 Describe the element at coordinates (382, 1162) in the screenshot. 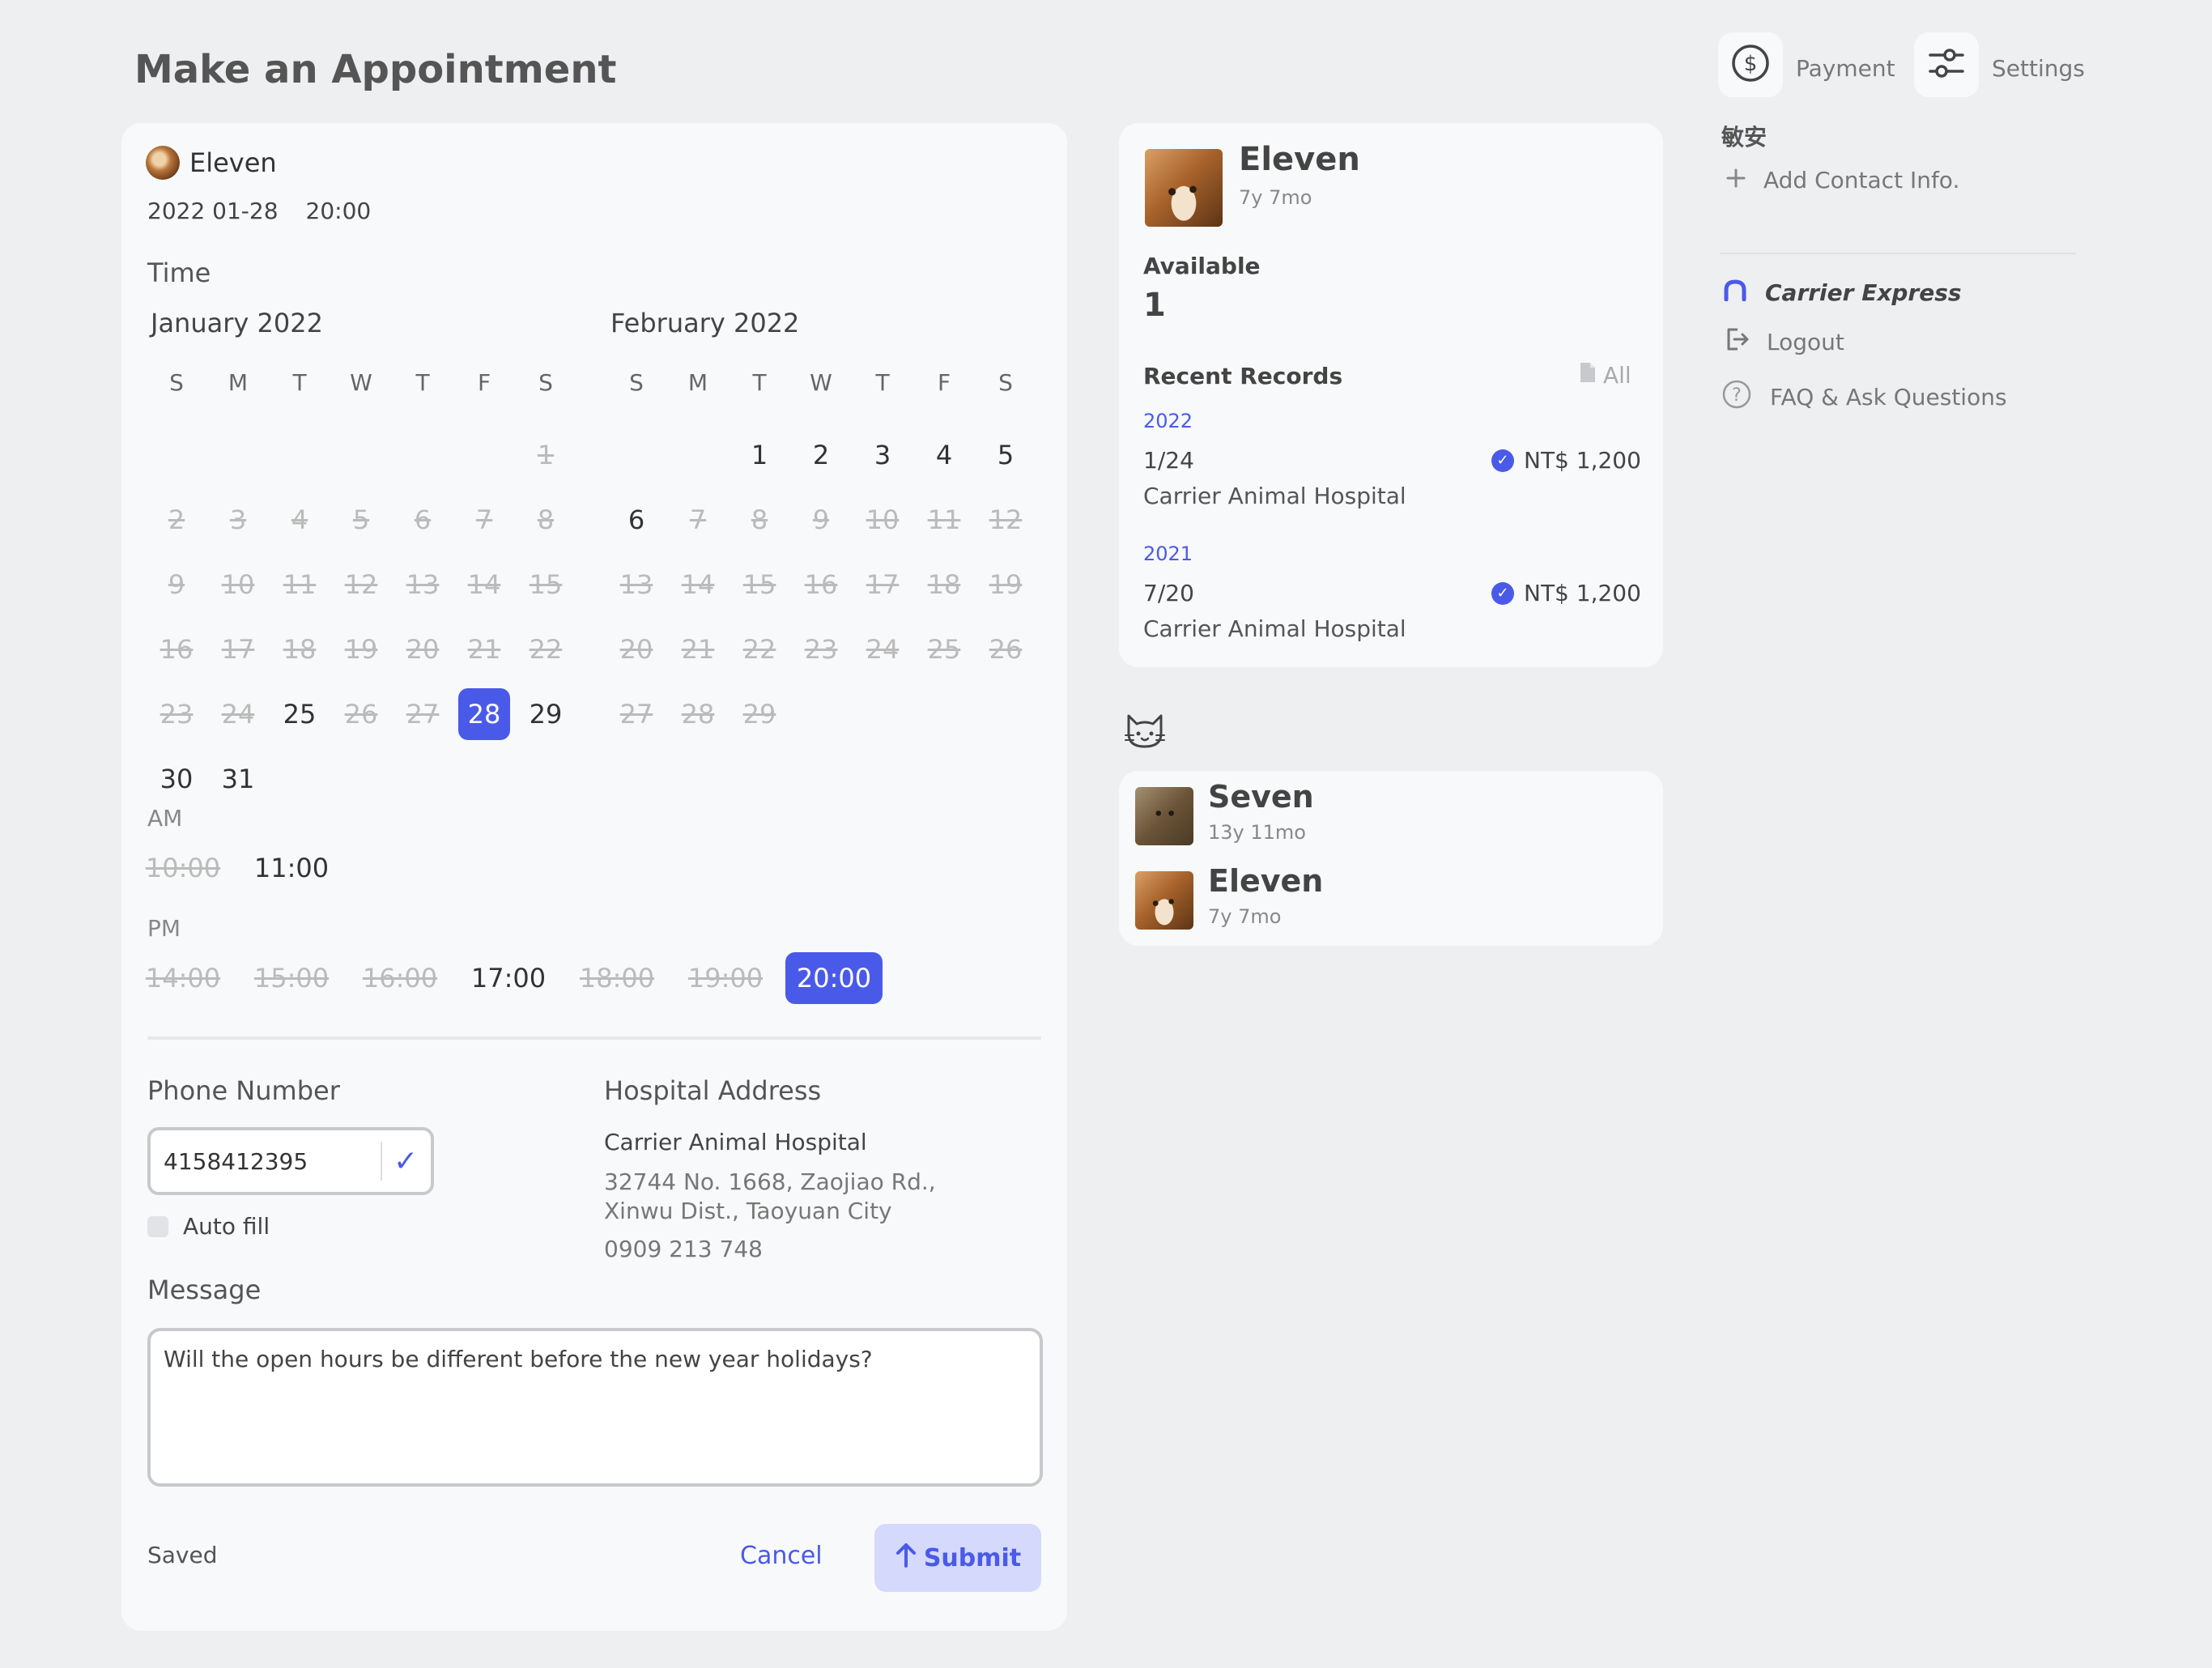

I see `phone-separator` at that location.